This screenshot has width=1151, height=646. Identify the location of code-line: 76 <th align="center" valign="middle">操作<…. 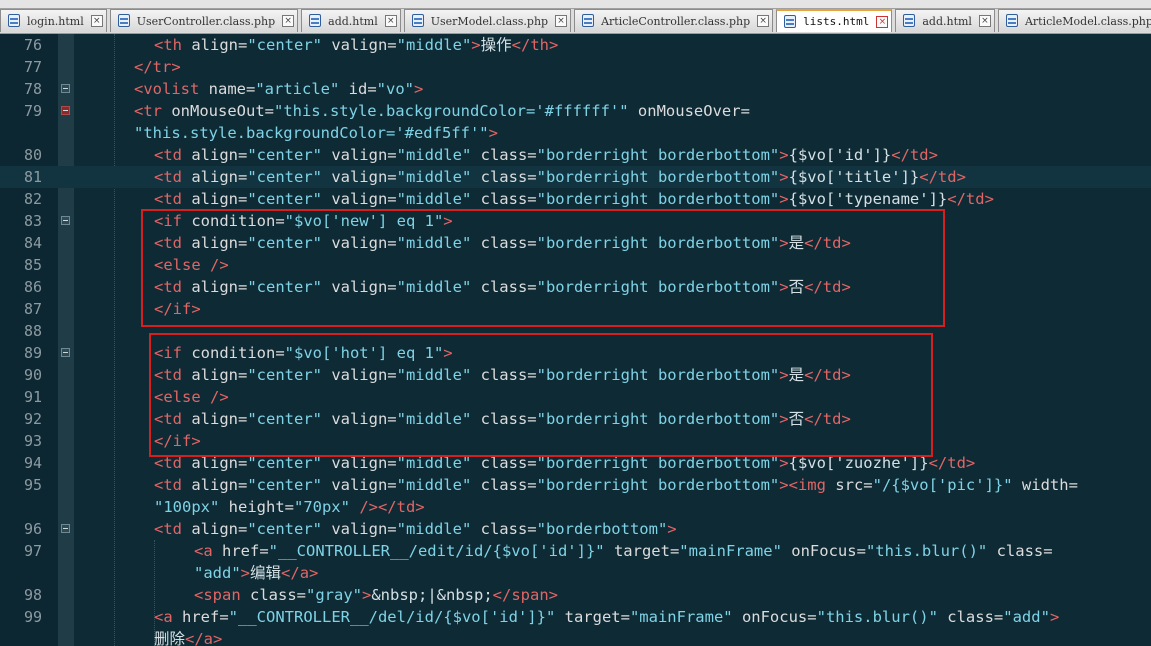
(575, 45).